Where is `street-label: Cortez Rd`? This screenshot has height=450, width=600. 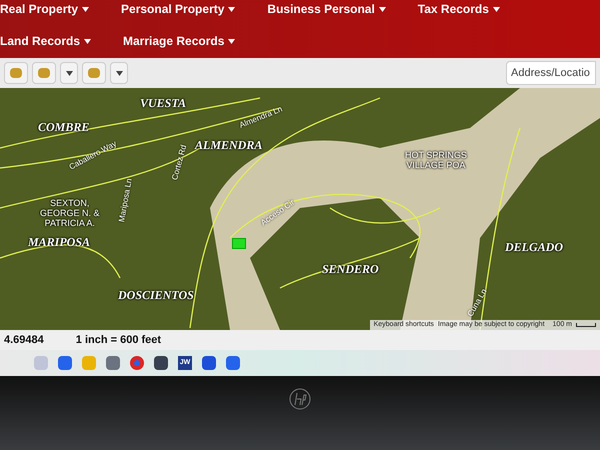
street-label: Cortez Rd is located at coordinates (179, 163).